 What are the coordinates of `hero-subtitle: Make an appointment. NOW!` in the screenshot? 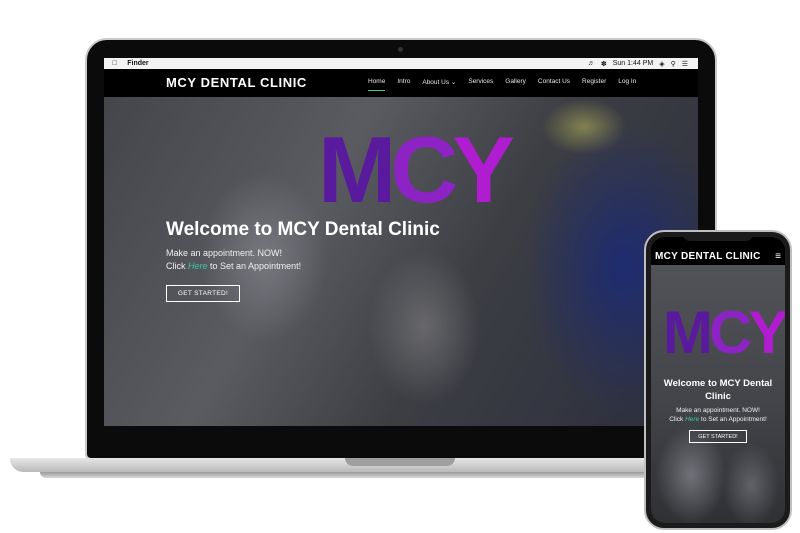 It's located at (224, 253).